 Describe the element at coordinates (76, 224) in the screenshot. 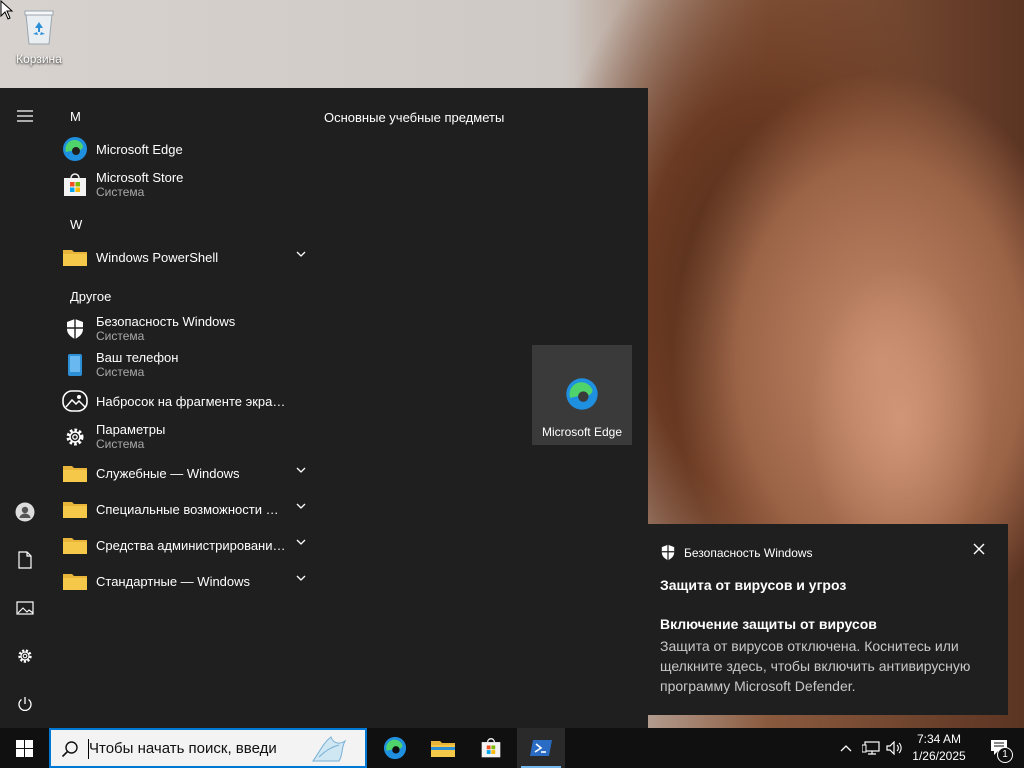

I see `section-letter-w: W` at that location.